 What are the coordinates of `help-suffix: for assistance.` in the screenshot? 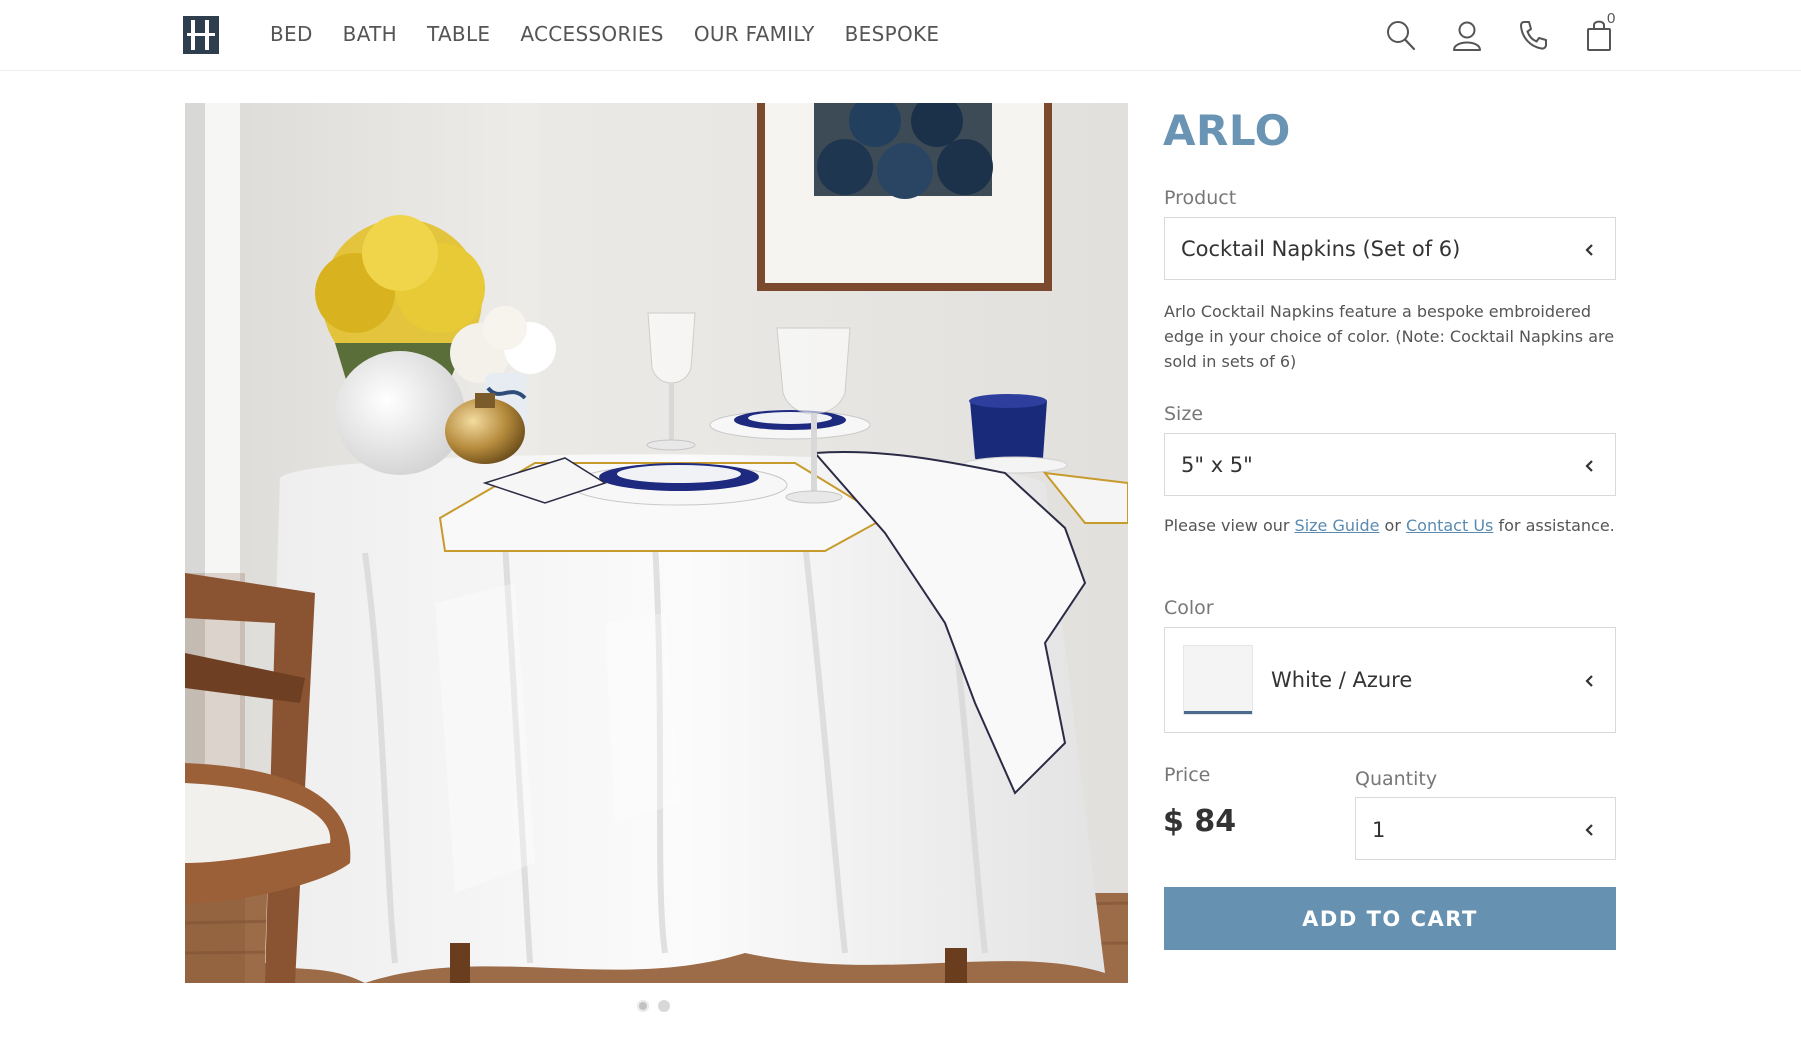 It's located at (1554, 525).